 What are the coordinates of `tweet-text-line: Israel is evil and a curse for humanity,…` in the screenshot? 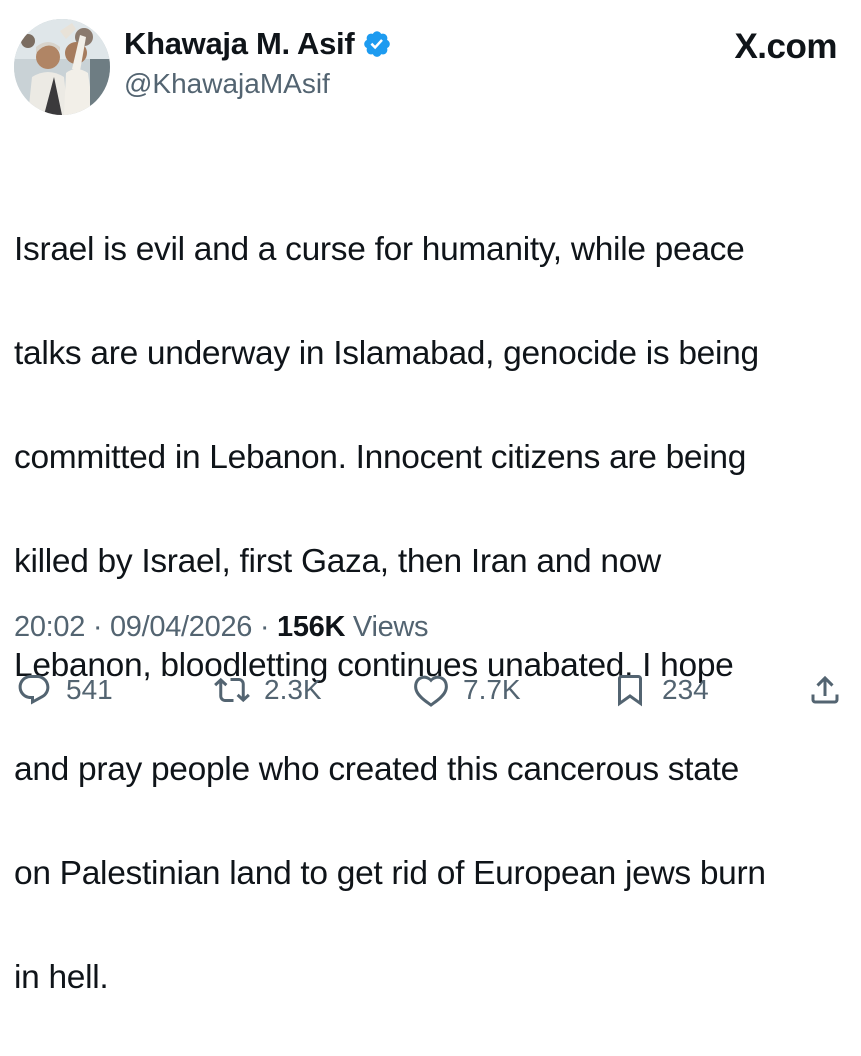 It's located at (379, 249).